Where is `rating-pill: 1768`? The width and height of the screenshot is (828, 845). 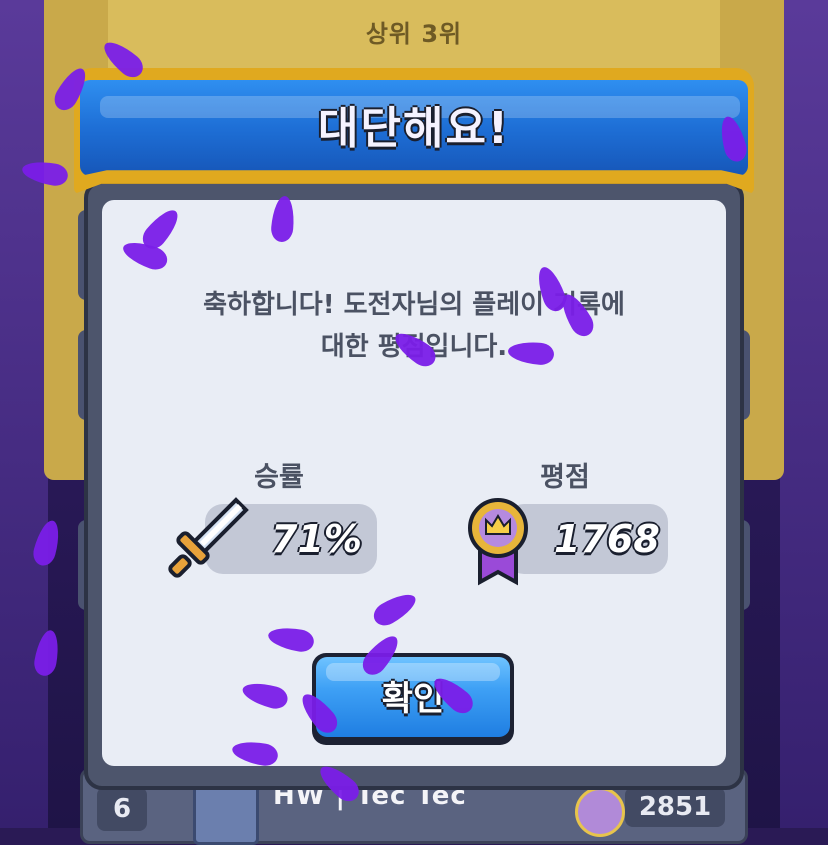
rating-pill: 1768 is located at coordinates (587, 539).